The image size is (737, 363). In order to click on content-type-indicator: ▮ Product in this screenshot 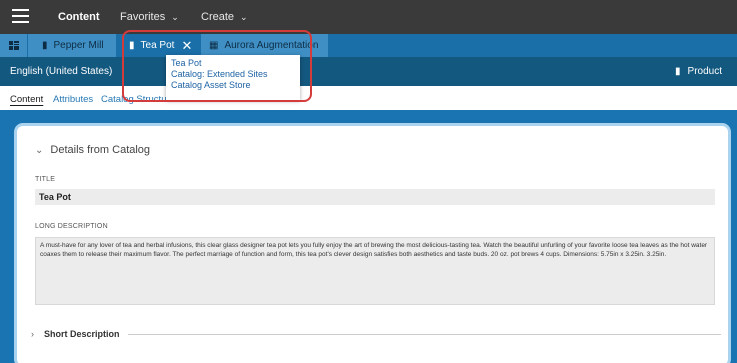, I will do `click(698, 71)`.